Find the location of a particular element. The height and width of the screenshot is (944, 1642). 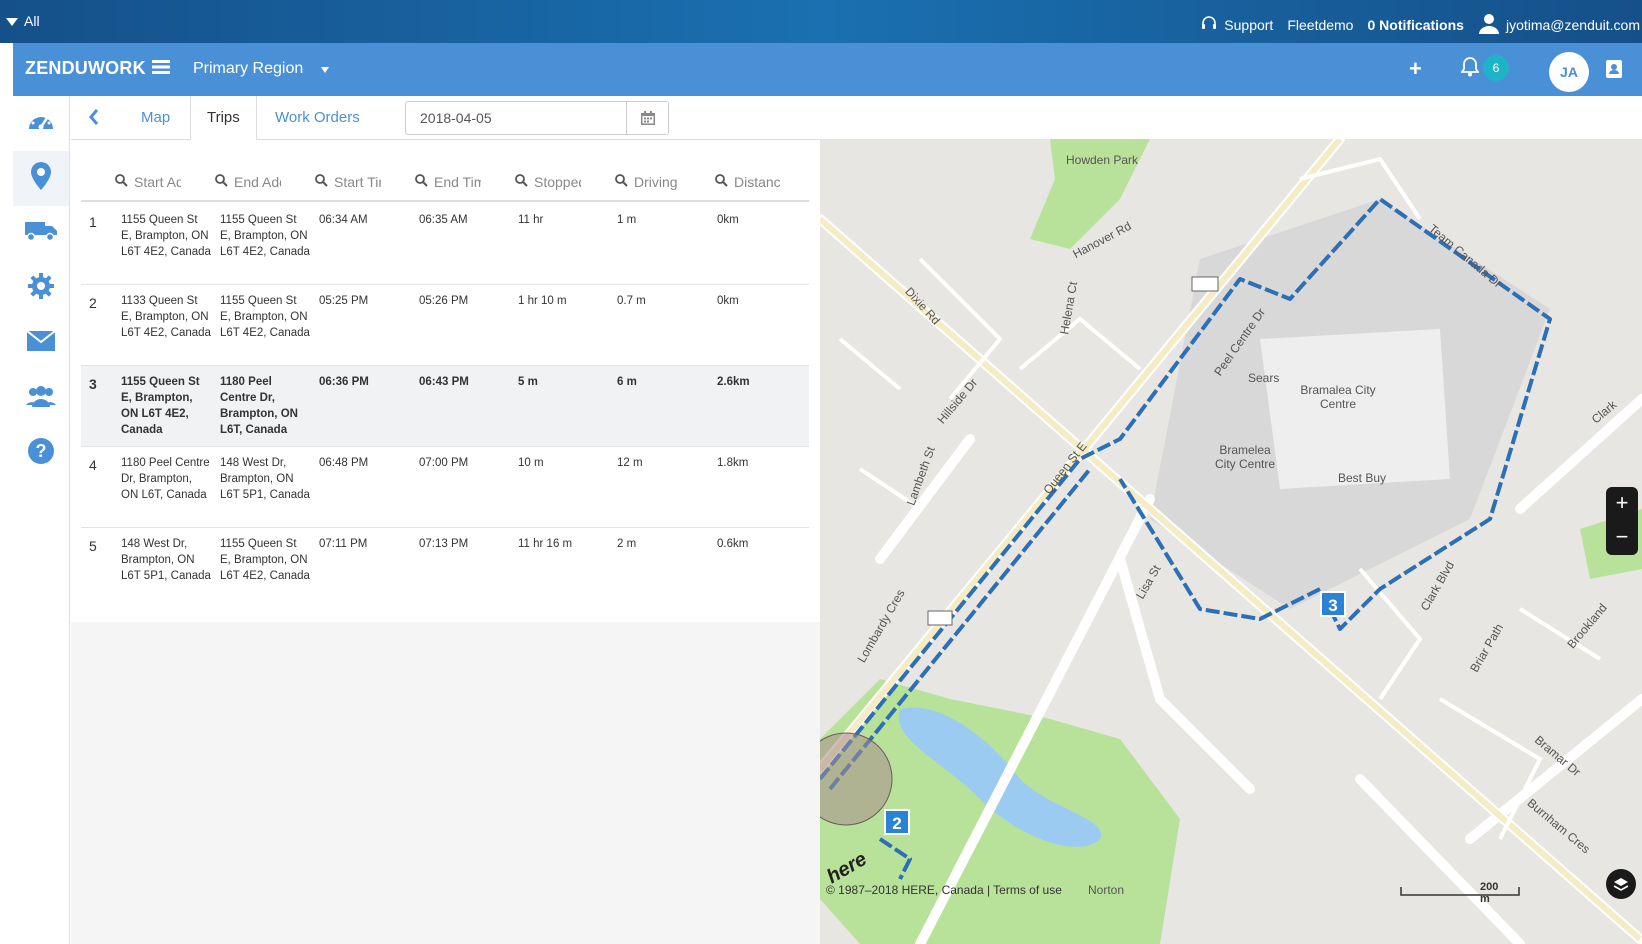

calendar-icon is located at coordinates (647, 118).